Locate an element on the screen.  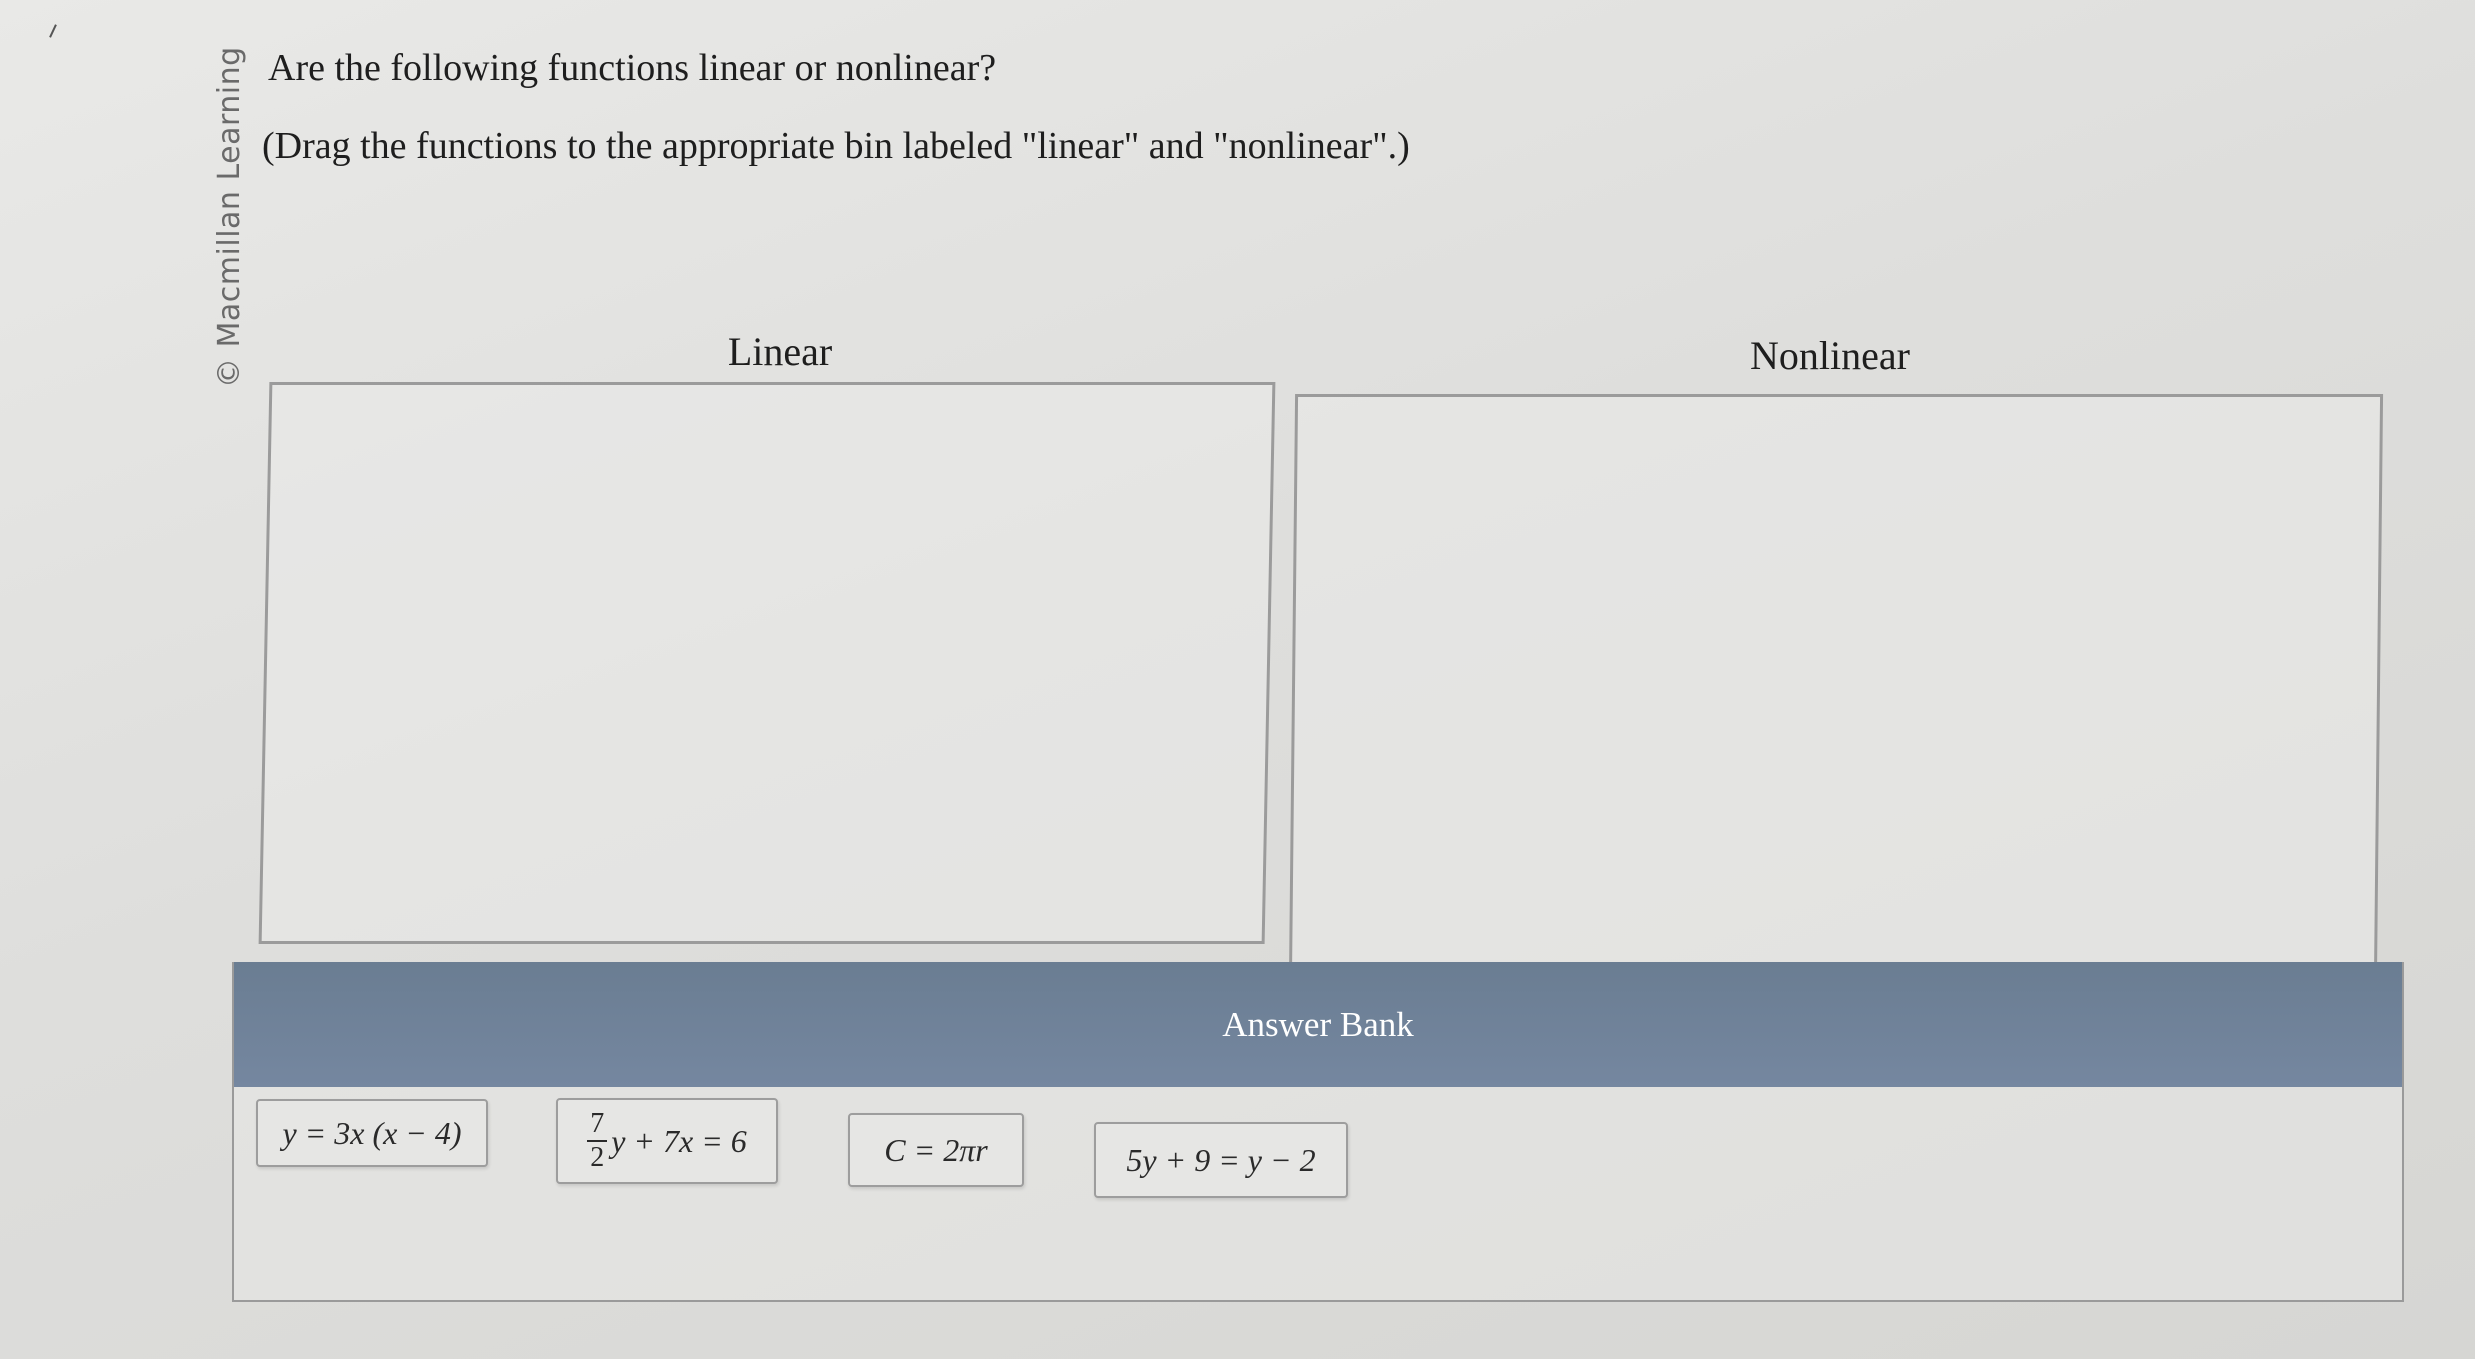
brand-watermark: © Macmillan Learning is located at coordinates (229, 217).